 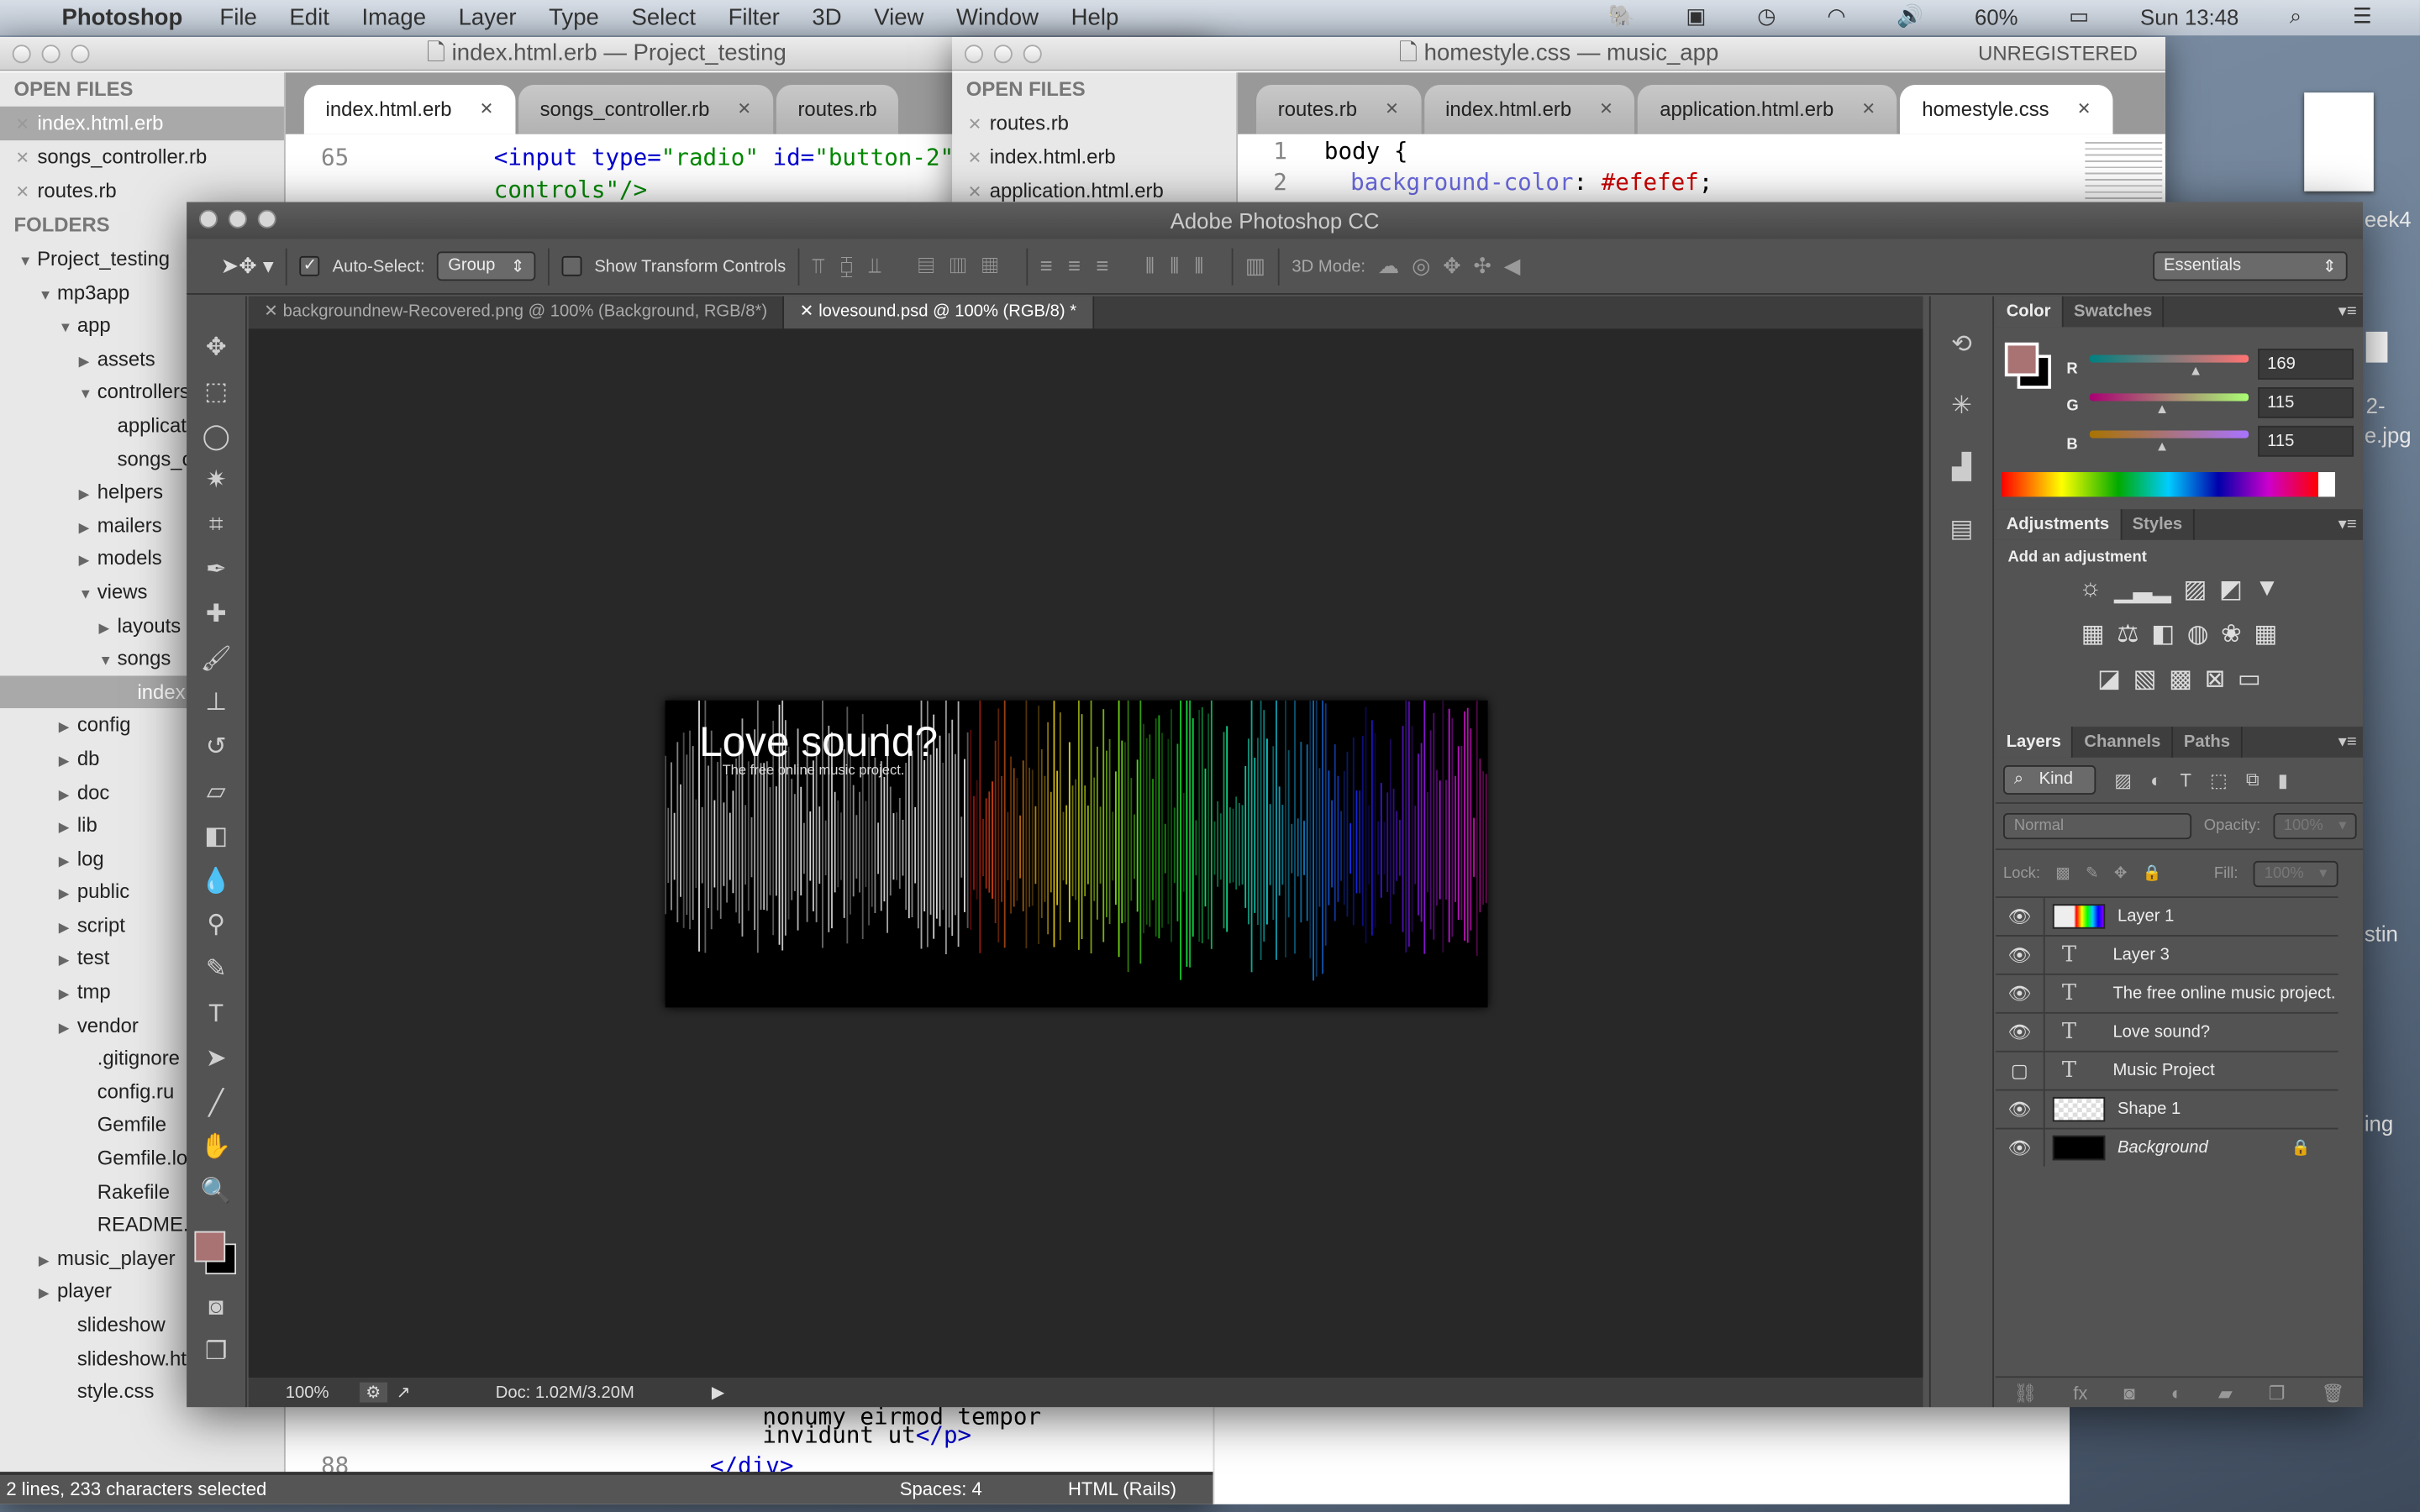 I want to click on b-slider, so click(x=2169, y=434).